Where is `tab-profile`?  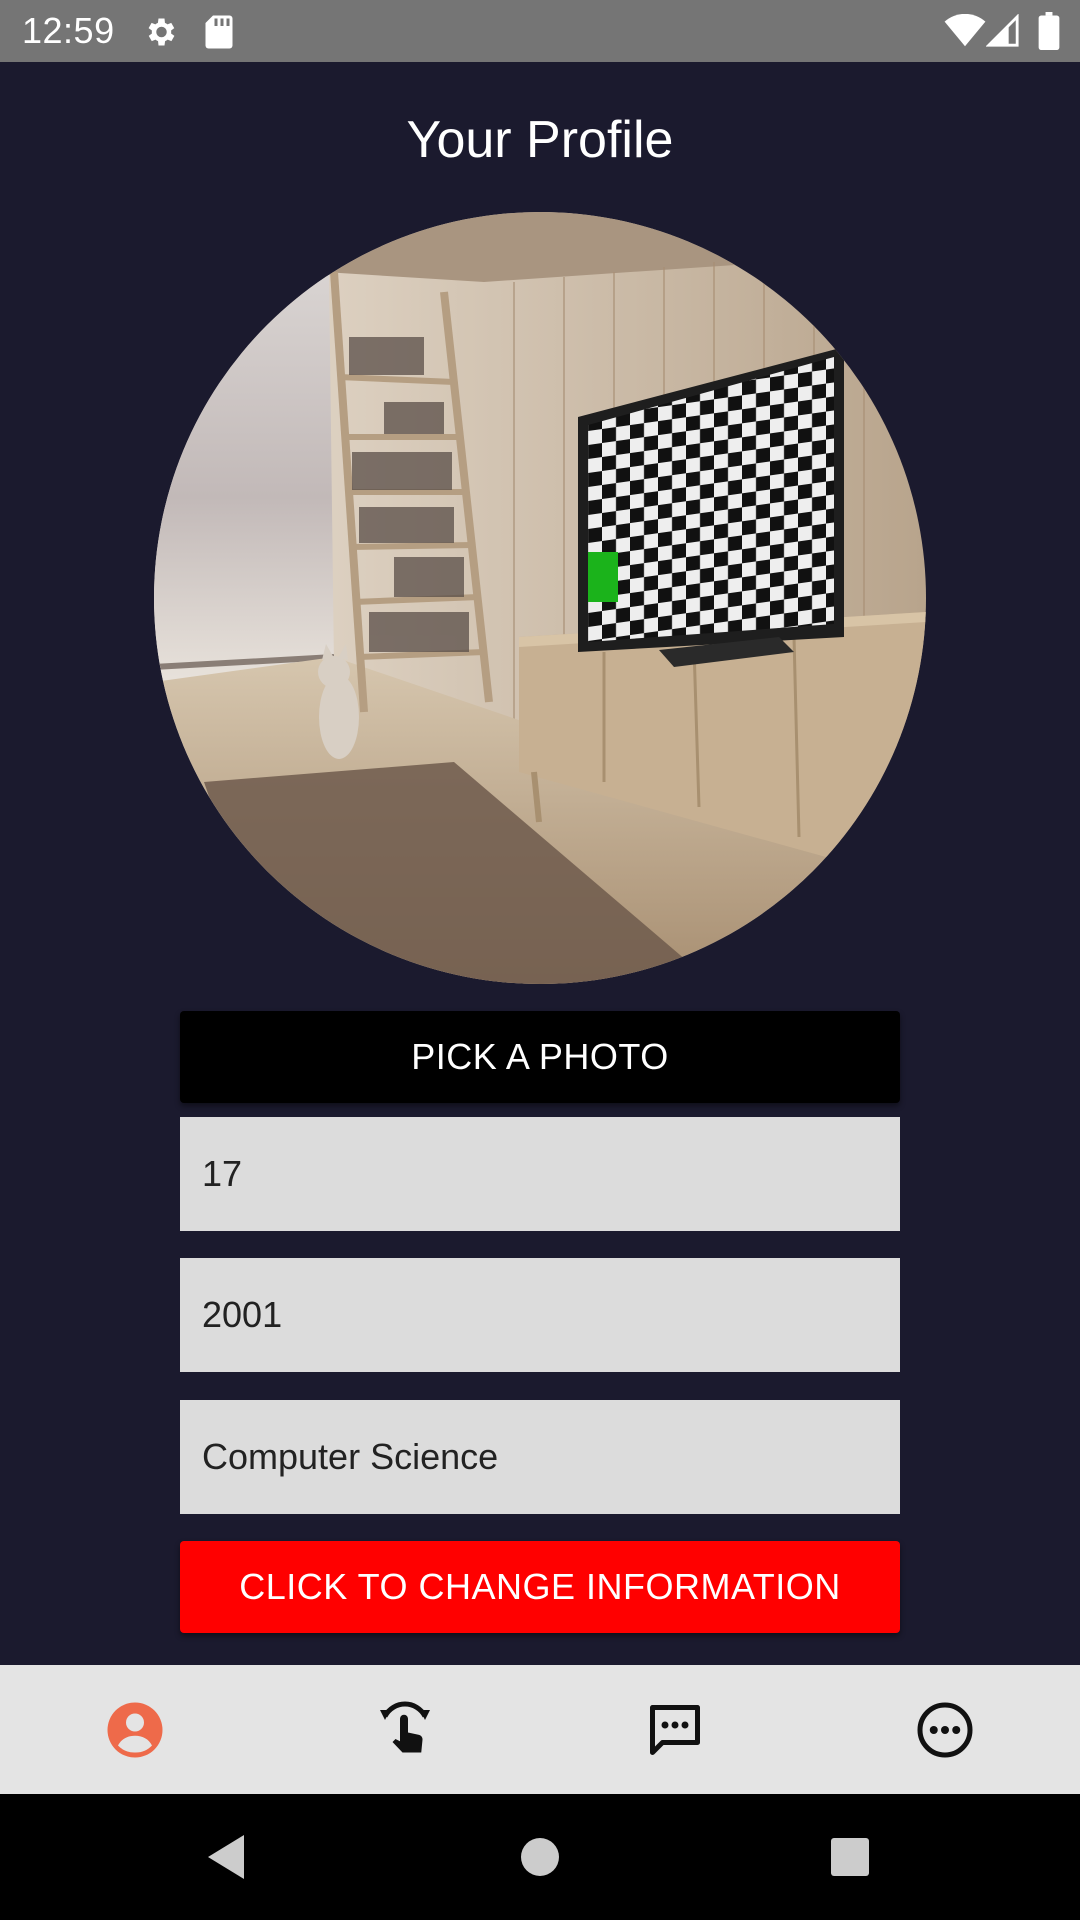 tab-profile is located at coordinates (135, 1729).